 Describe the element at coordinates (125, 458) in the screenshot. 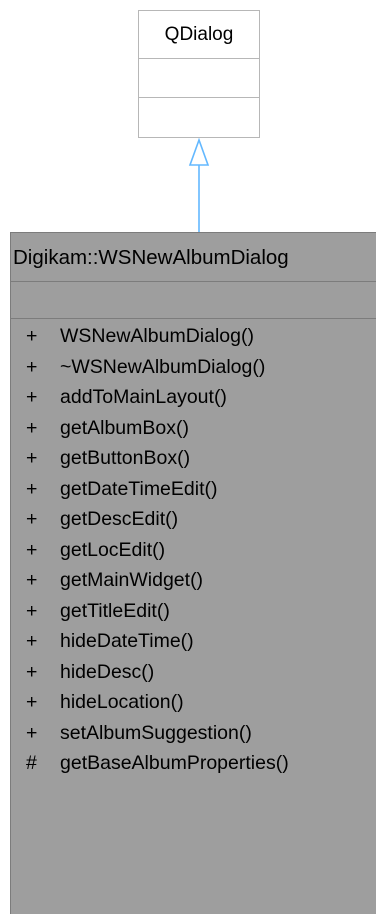

I see `method-name: getButtonBox()` at that location.